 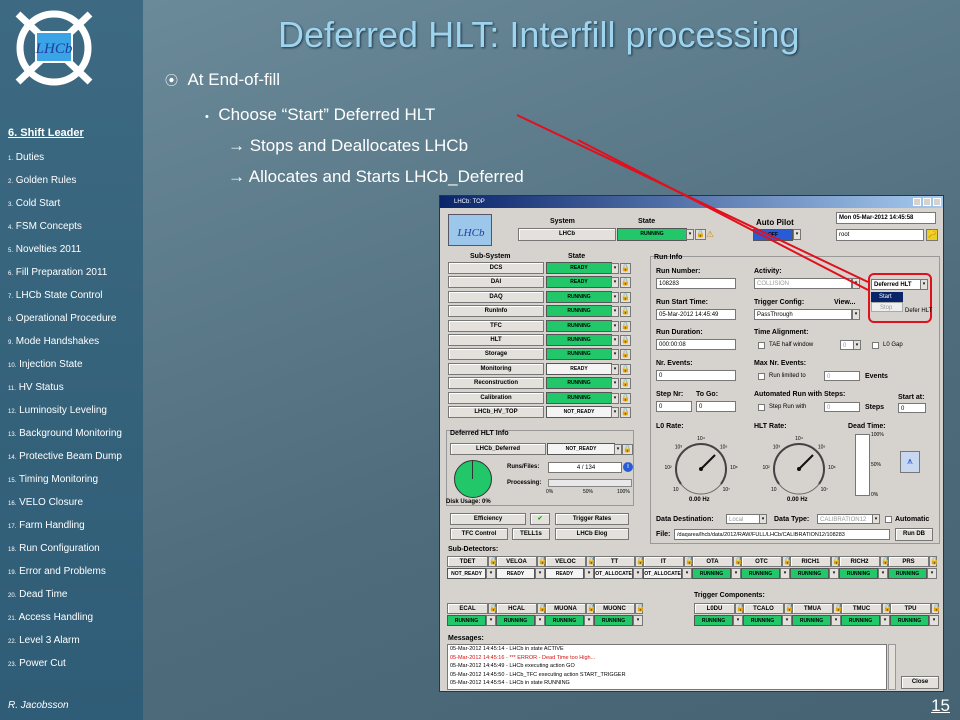 What do you see at coordinates (65, 232) in the screenshot?
I see `section-item: 4. FSM Concepts` at bounding box center [65, 232].